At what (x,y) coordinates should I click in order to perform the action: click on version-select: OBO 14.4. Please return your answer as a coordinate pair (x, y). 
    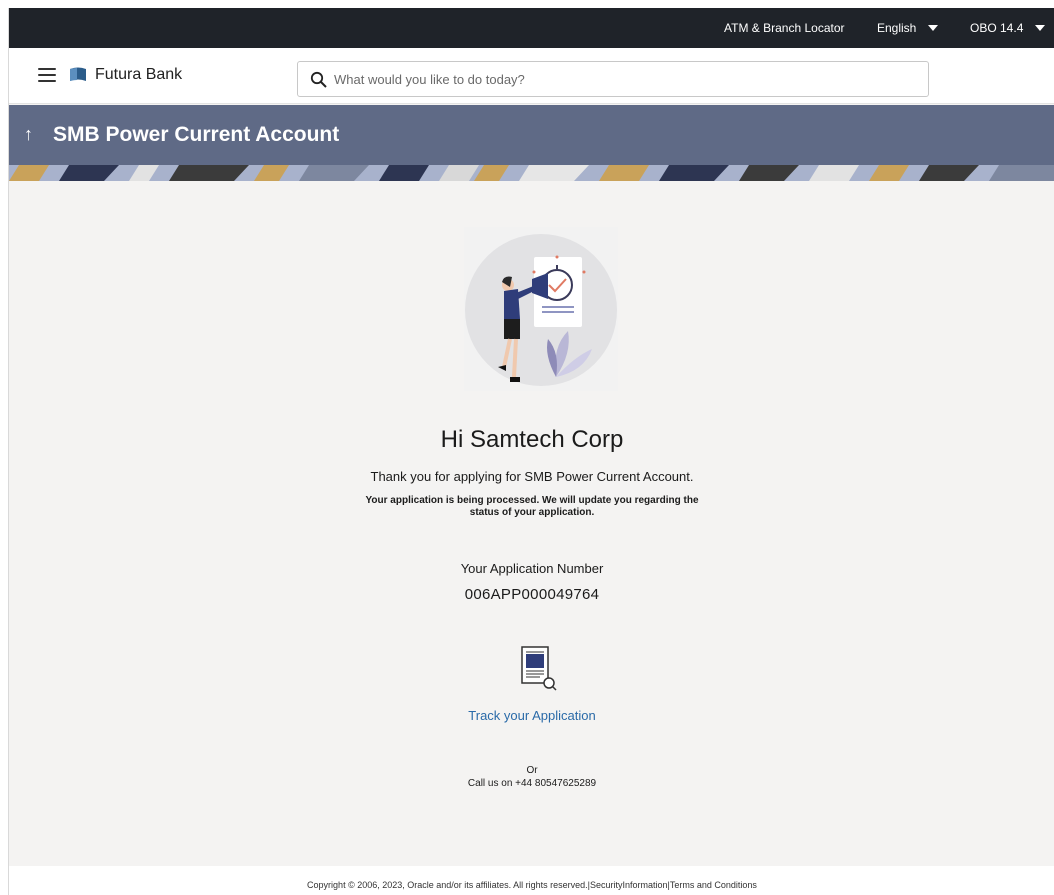
    Looking at the image, I should click on (1008, 28).